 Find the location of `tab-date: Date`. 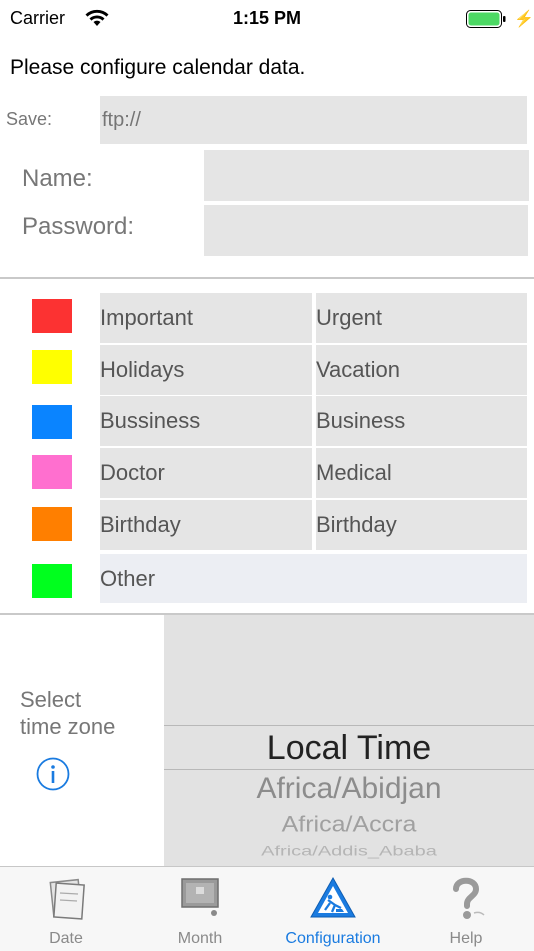

tab-date: Date is located at coordinates (66, 909).